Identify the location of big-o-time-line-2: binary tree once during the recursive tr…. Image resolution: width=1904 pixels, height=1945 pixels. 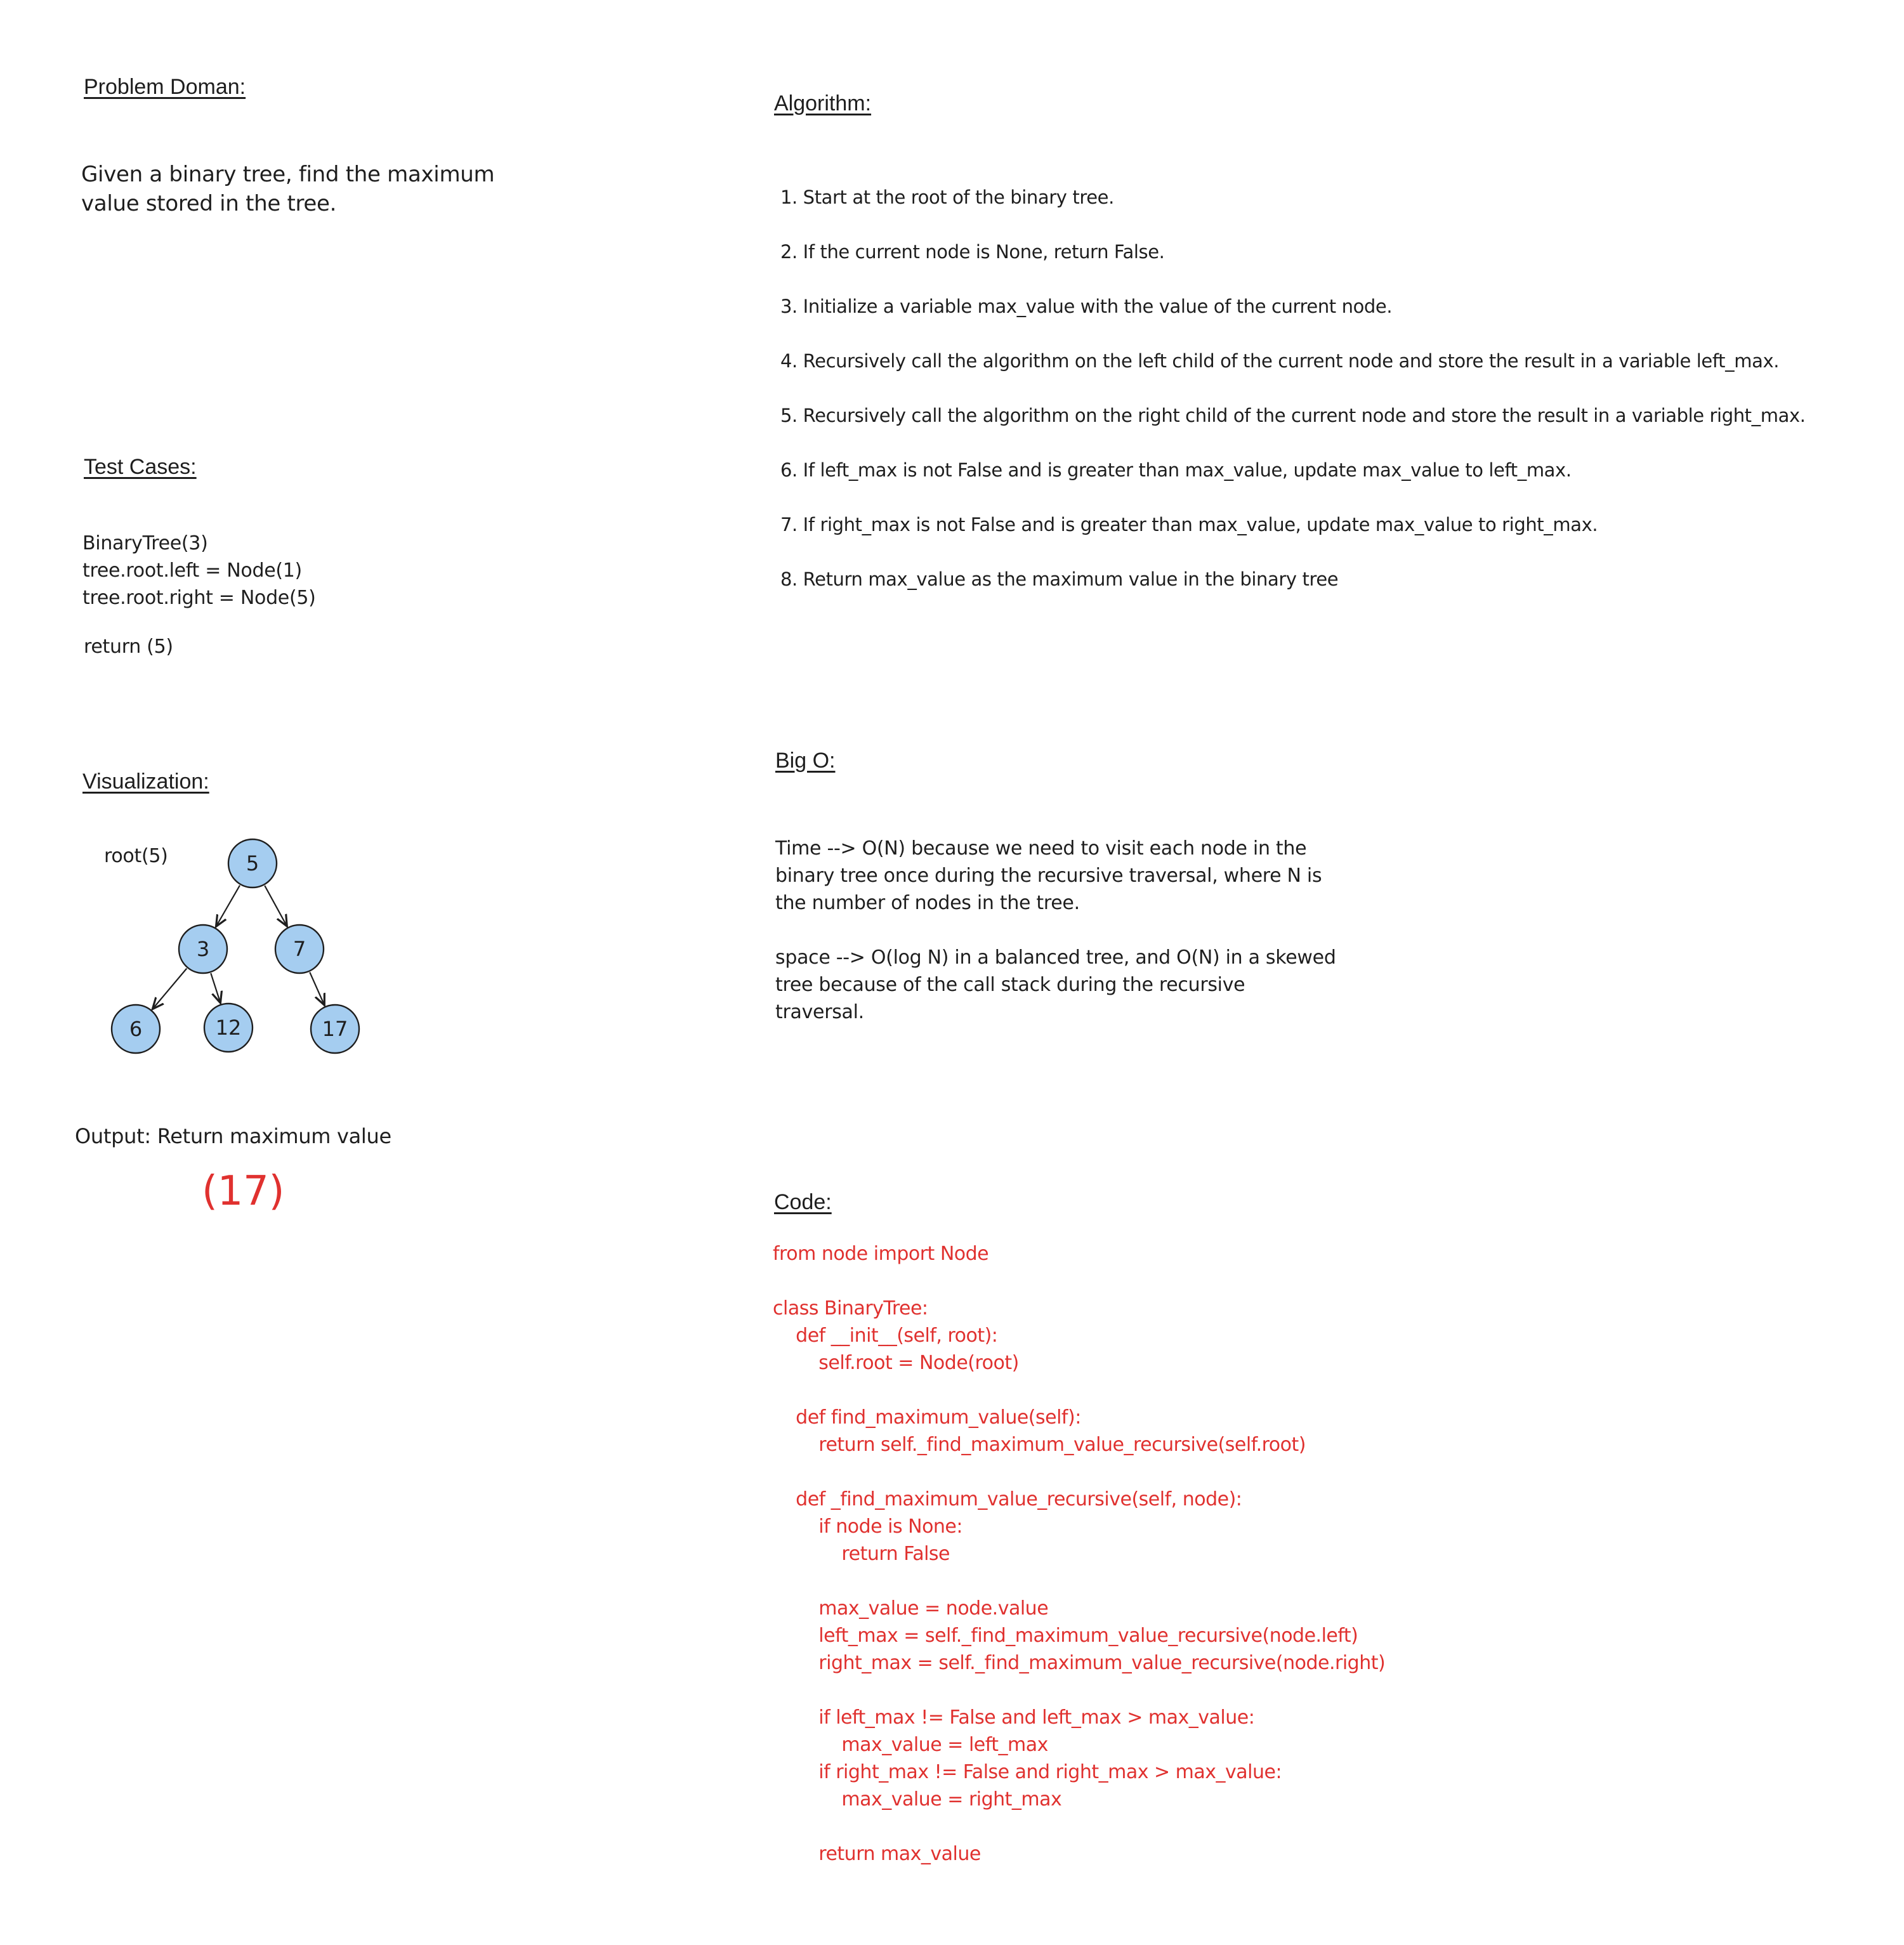
(1048, 876).